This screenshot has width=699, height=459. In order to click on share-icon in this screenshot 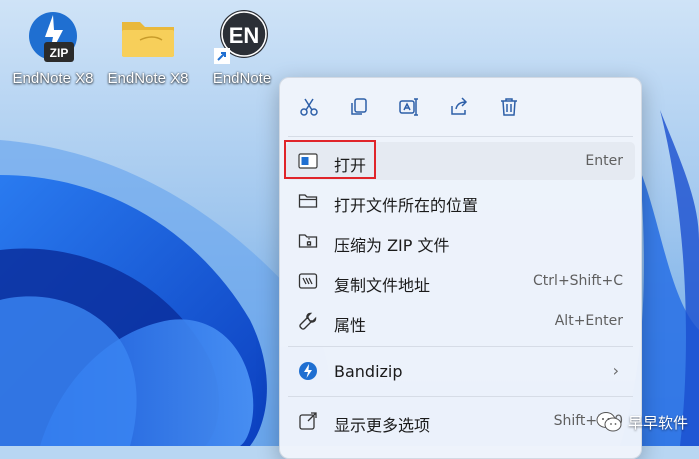, I will do `click(459, 106)`.